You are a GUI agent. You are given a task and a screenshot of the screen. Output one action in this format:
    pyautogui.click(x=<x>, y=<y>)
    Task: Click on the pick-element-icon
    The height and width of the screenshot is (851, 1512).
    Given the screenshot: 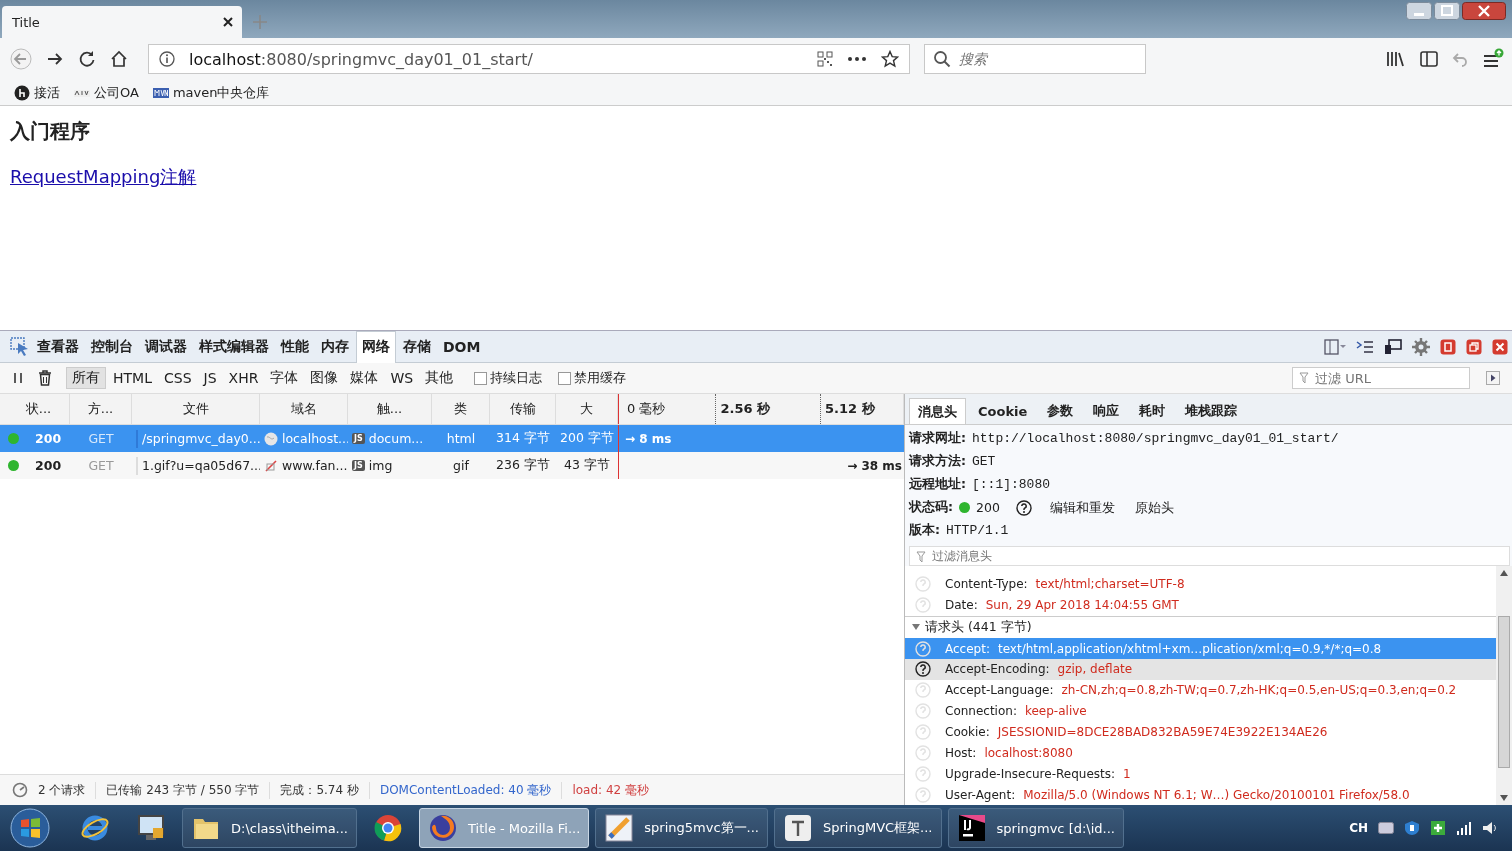 What is the action you would take?
    pyautogui.click(x=20, y=346)
    